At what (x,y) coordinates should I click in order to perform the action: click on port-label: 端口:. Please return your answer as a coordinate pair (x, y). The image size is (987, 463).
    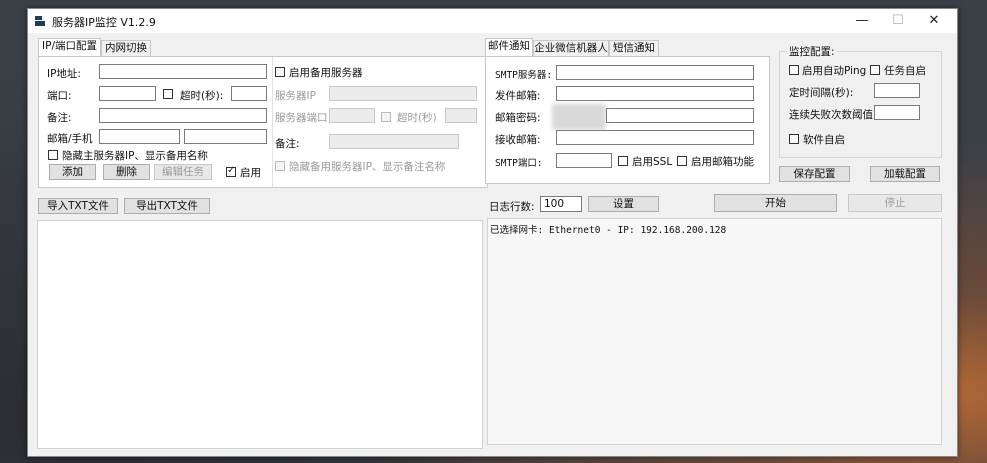
    Looking at the image, I should click on (59, 96).